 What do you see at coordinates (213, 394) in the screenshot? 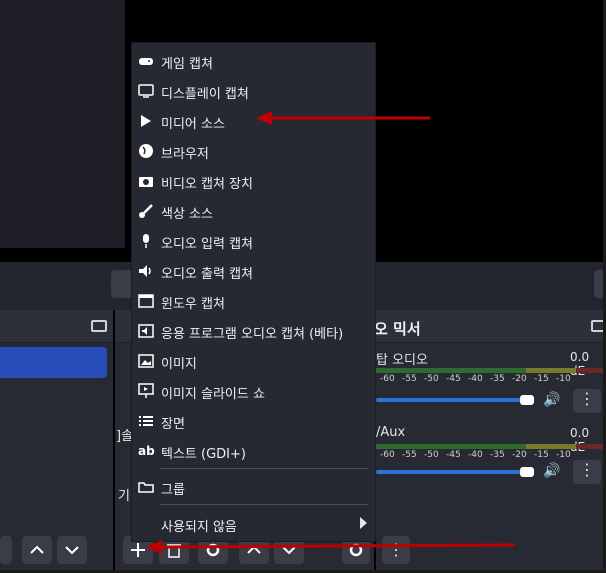
I see `menu-item-label: 이미지 슬라이드 쇼` at bounding box center [213, 394].